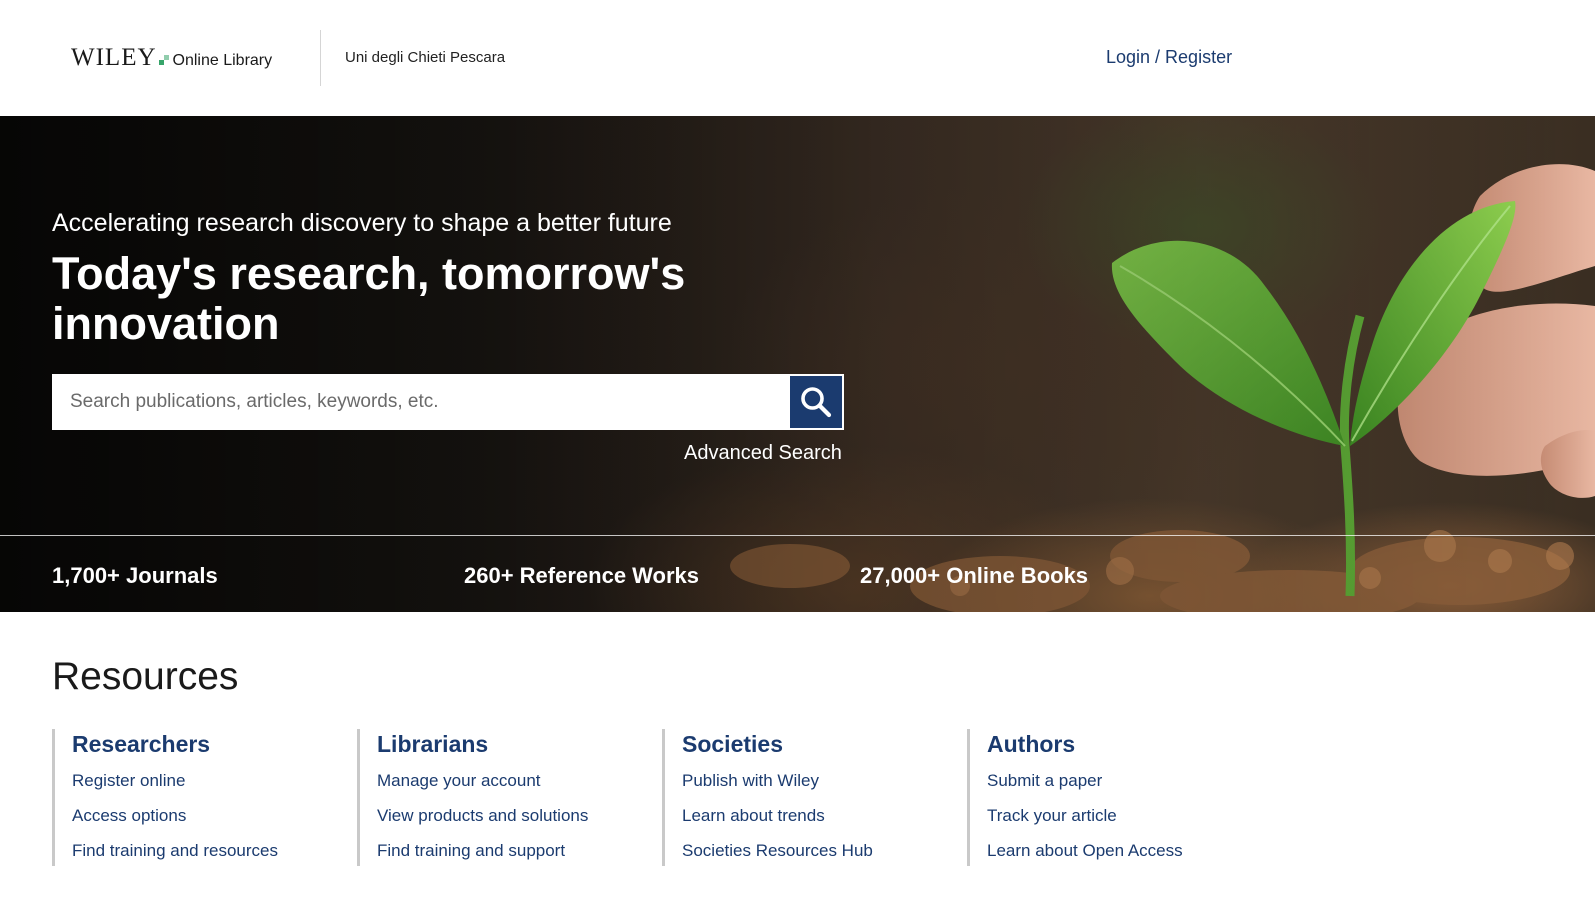  What do you see at coordinates (763, 453) in the screenshot?
I see `advanced-search-link: Advanced Search` at bounding box center [763, 453].